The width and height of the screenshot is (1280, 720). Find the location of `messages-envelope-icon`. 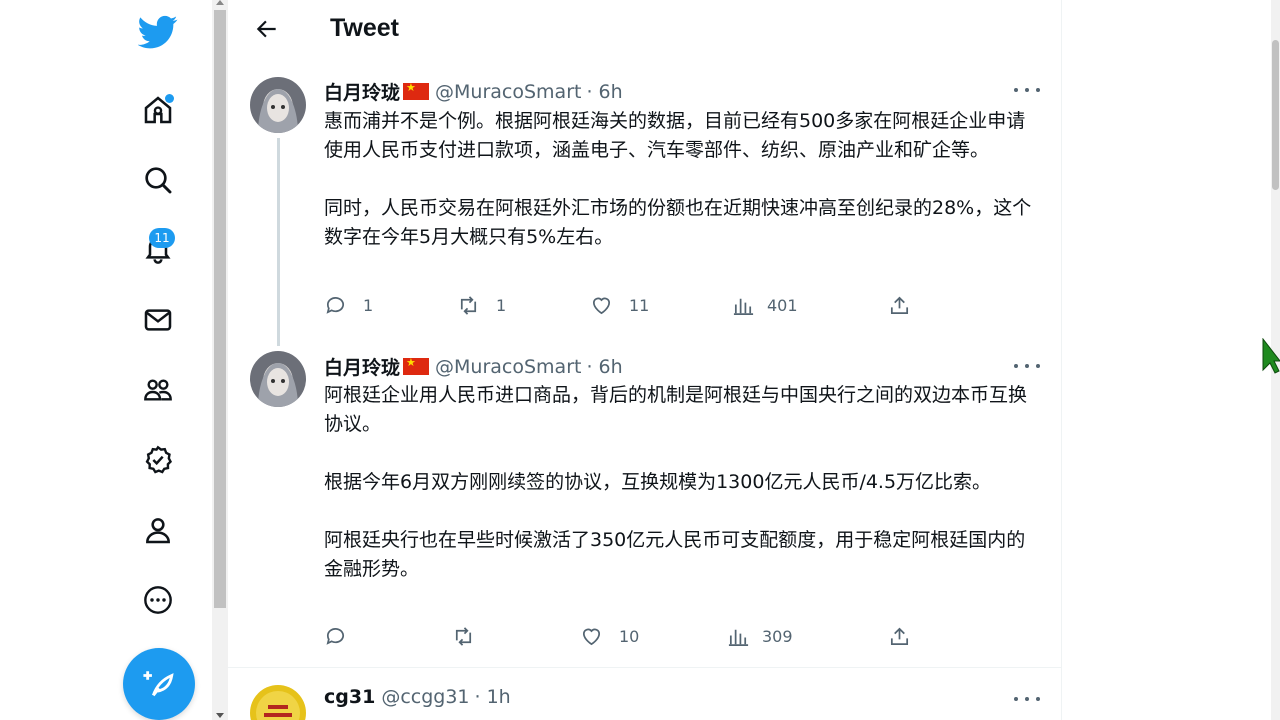

messages-envelope-icon is located at coordinates (158, 320).